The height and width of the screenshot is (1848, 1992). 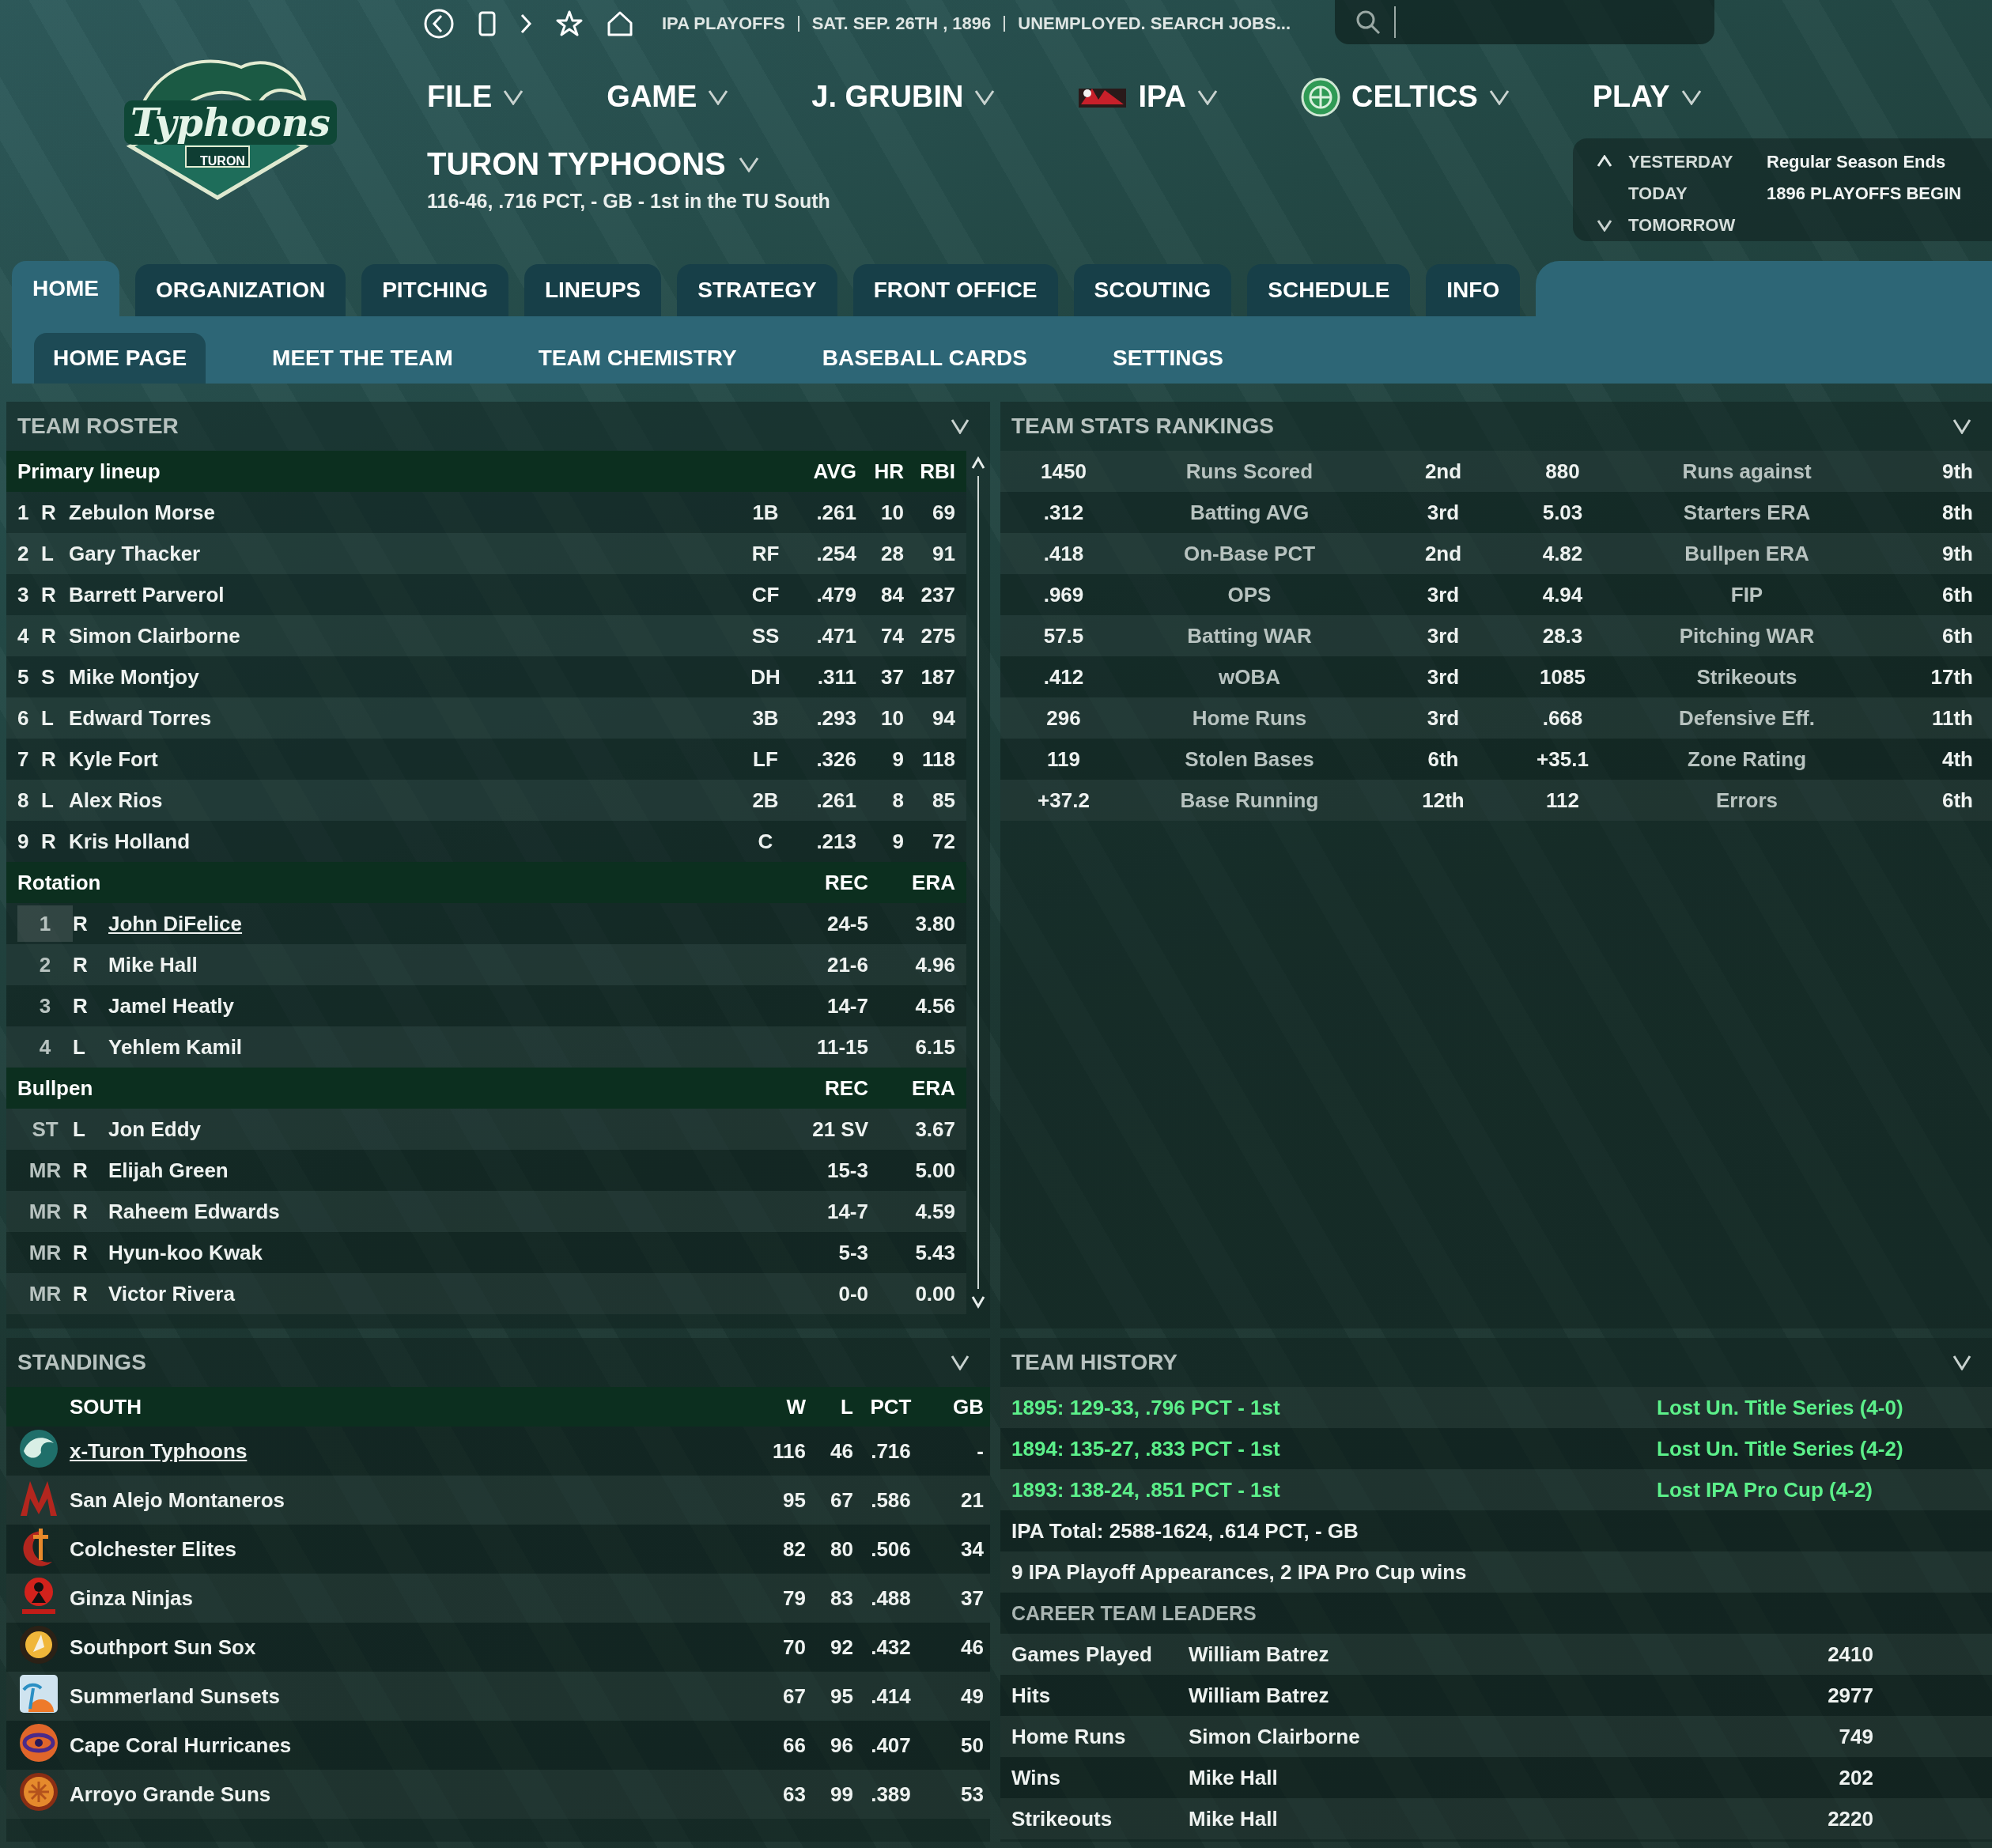 What do you see at coordinates (569, 23) in the screenshot?
I see `star-icon` at bounding box center [569, 23].